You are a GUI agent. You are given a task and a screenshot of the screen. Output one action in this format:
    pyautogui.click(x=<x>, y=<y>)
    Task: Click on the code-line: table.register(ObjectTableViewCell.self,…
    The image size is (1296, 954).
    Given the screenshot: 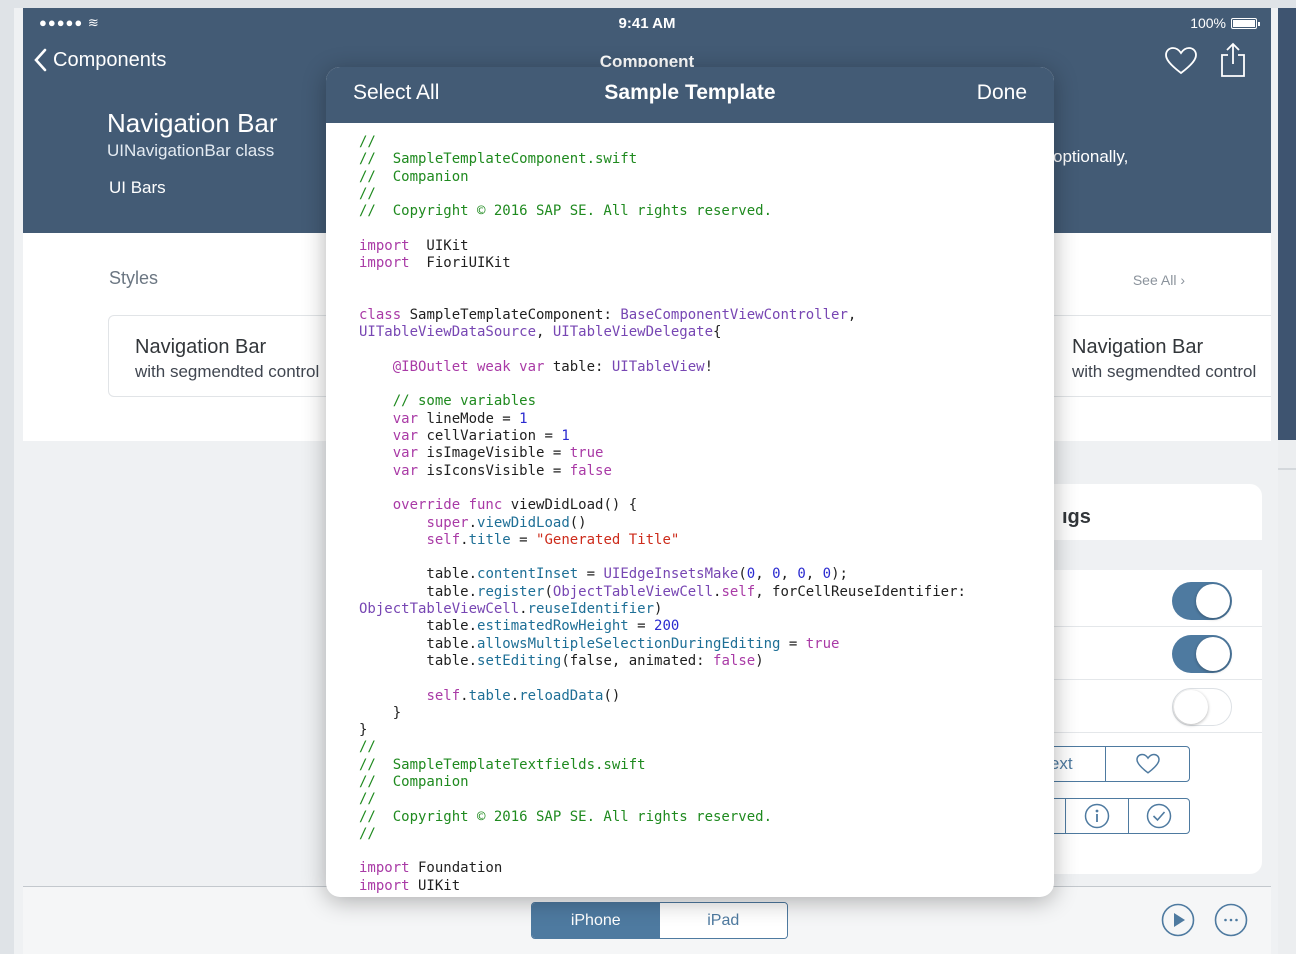 What is the action you would take?
    pyautogui.click(x=701, y=592)
    